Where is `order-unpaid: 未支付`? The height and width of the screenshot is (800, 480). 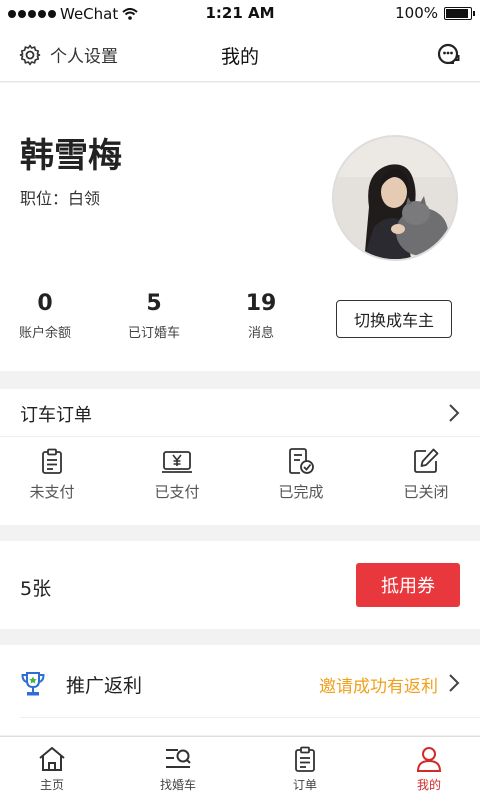
order-unpaid: 未支付 is located at coordinates (52, 474).